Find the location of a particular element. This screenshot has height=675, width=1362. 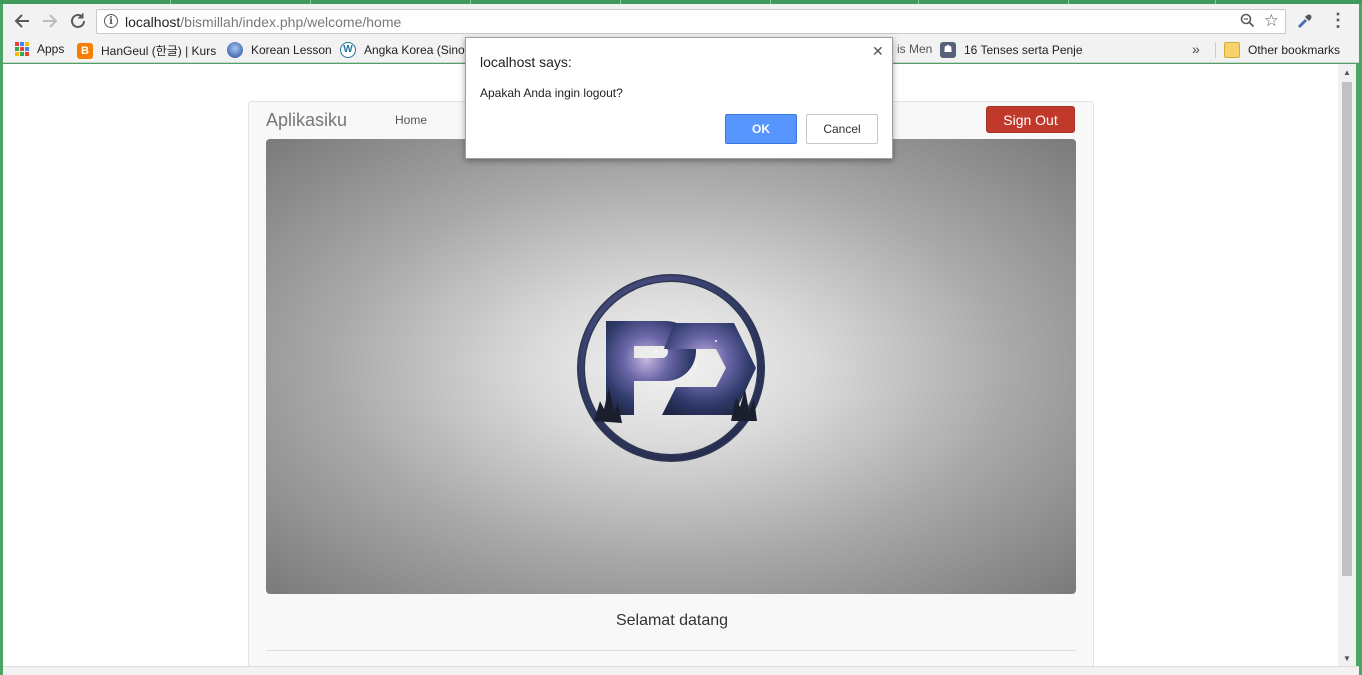

forward-button is located at coordinates (50, 21).